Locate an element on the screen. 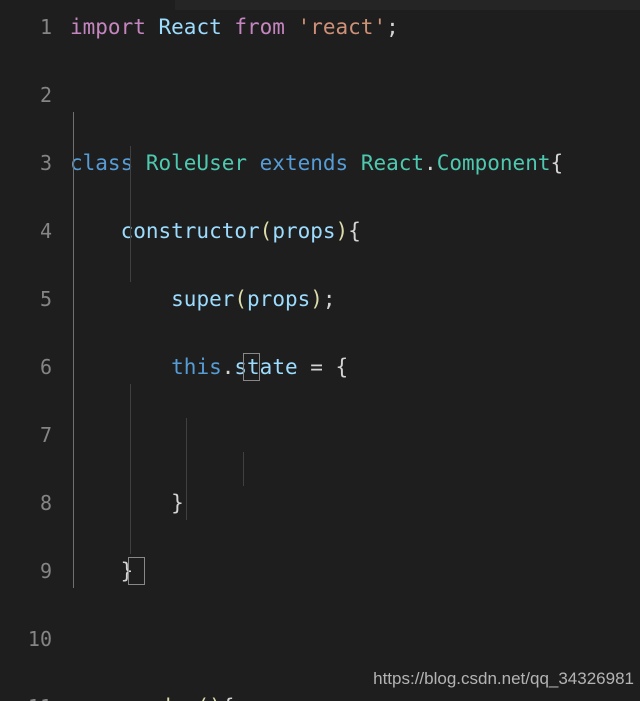 This screenshot has height=701, width=640. line-number: 9 is located at coordinates (26, 571).